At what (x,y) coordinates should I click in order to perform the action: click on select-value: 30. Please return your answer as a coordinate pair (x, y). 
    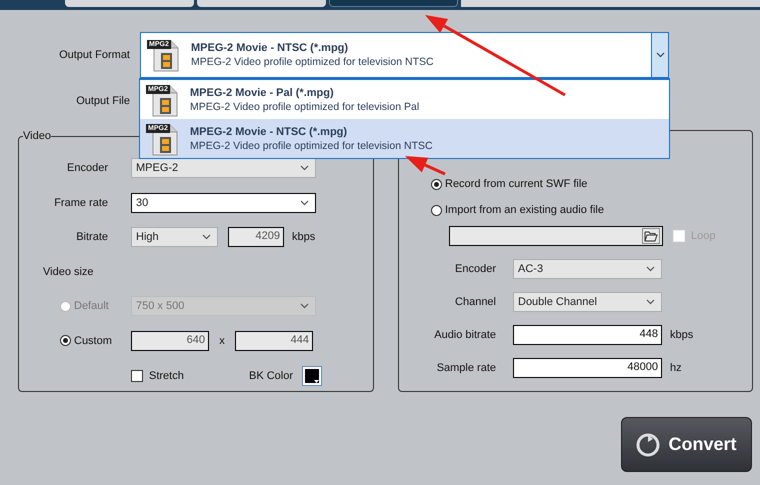
    Looking at the image, I should click on (142, 202).